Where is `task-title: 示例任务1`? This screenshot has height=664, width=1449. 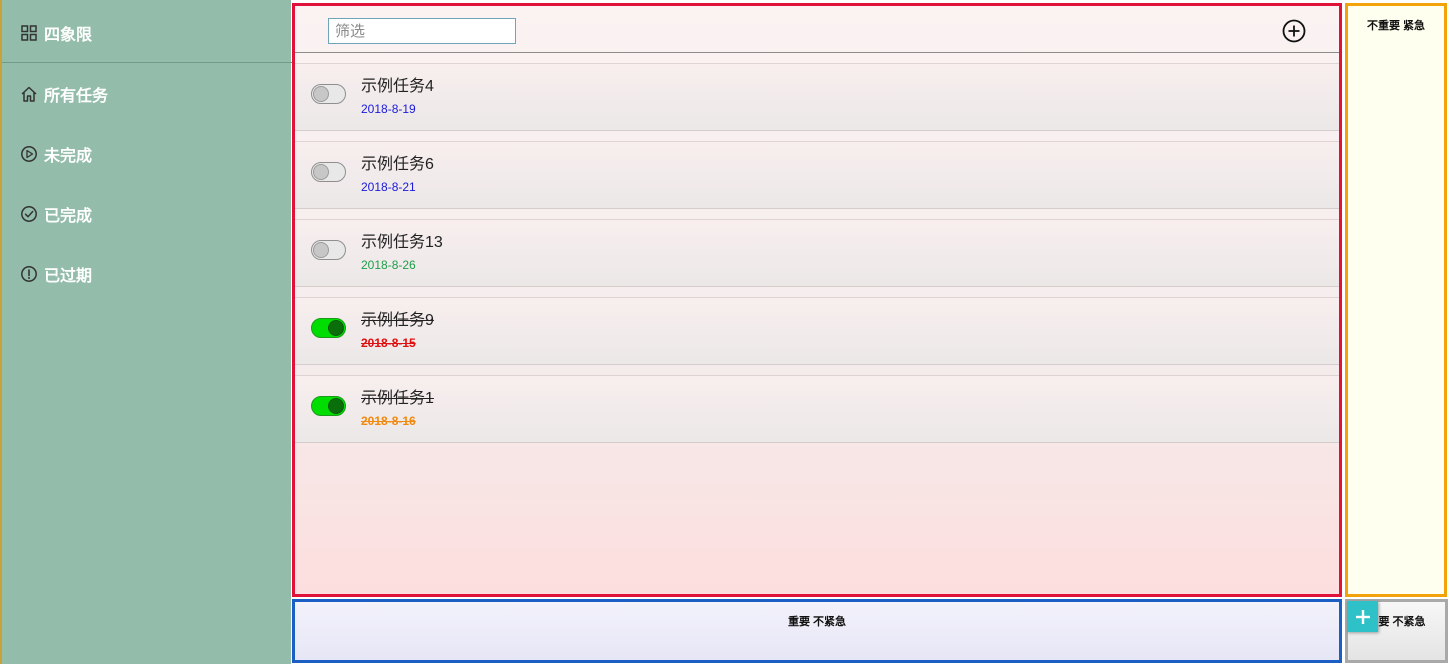 task-title: 示例任务1 is located at coordinates (397, 398).